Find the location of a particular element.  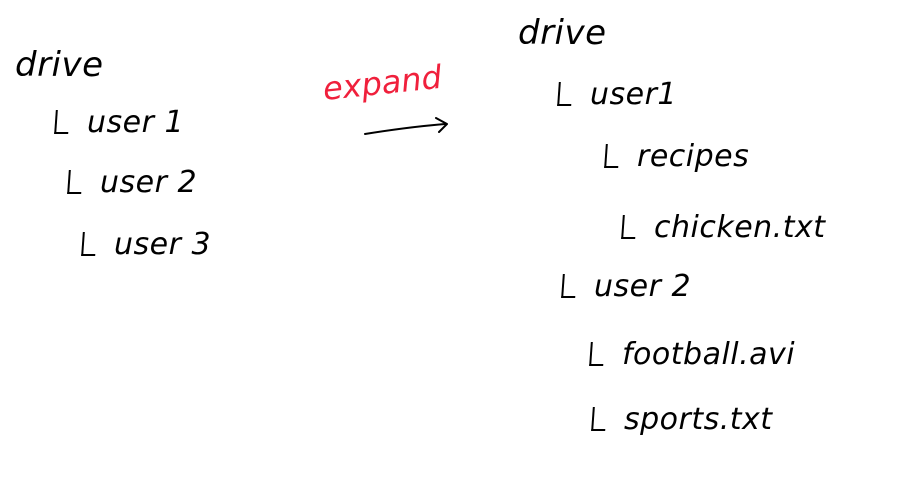

right-tree-football: football.avi is located at coordinates (692, 354).